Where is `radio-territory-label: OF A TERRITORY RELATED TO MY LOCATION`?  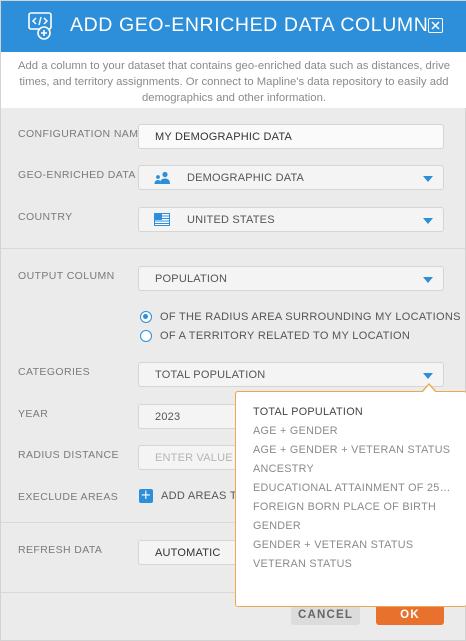 radio-territory-label: OF A TERRITORY RELATED TO MY LOCATION is located at coordinates (285, 336).